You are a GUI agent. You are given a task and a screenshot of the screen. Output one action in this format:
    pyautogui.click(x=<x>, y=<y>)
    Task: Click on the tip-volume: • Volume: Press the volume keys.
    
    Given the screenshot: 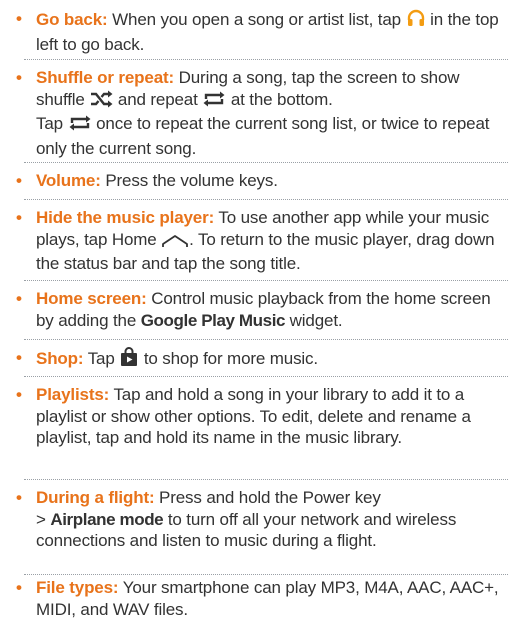 What is the action you would take?
    pyautogui.click(x=256, y=181)
    